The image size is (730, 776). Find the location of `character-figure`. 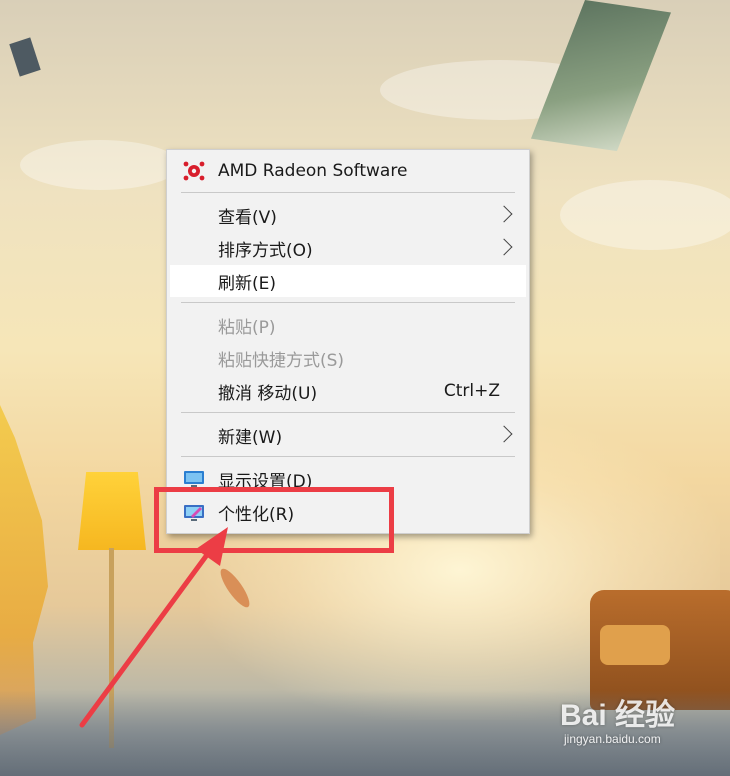

character-figure is located at coordinates (24, 570).